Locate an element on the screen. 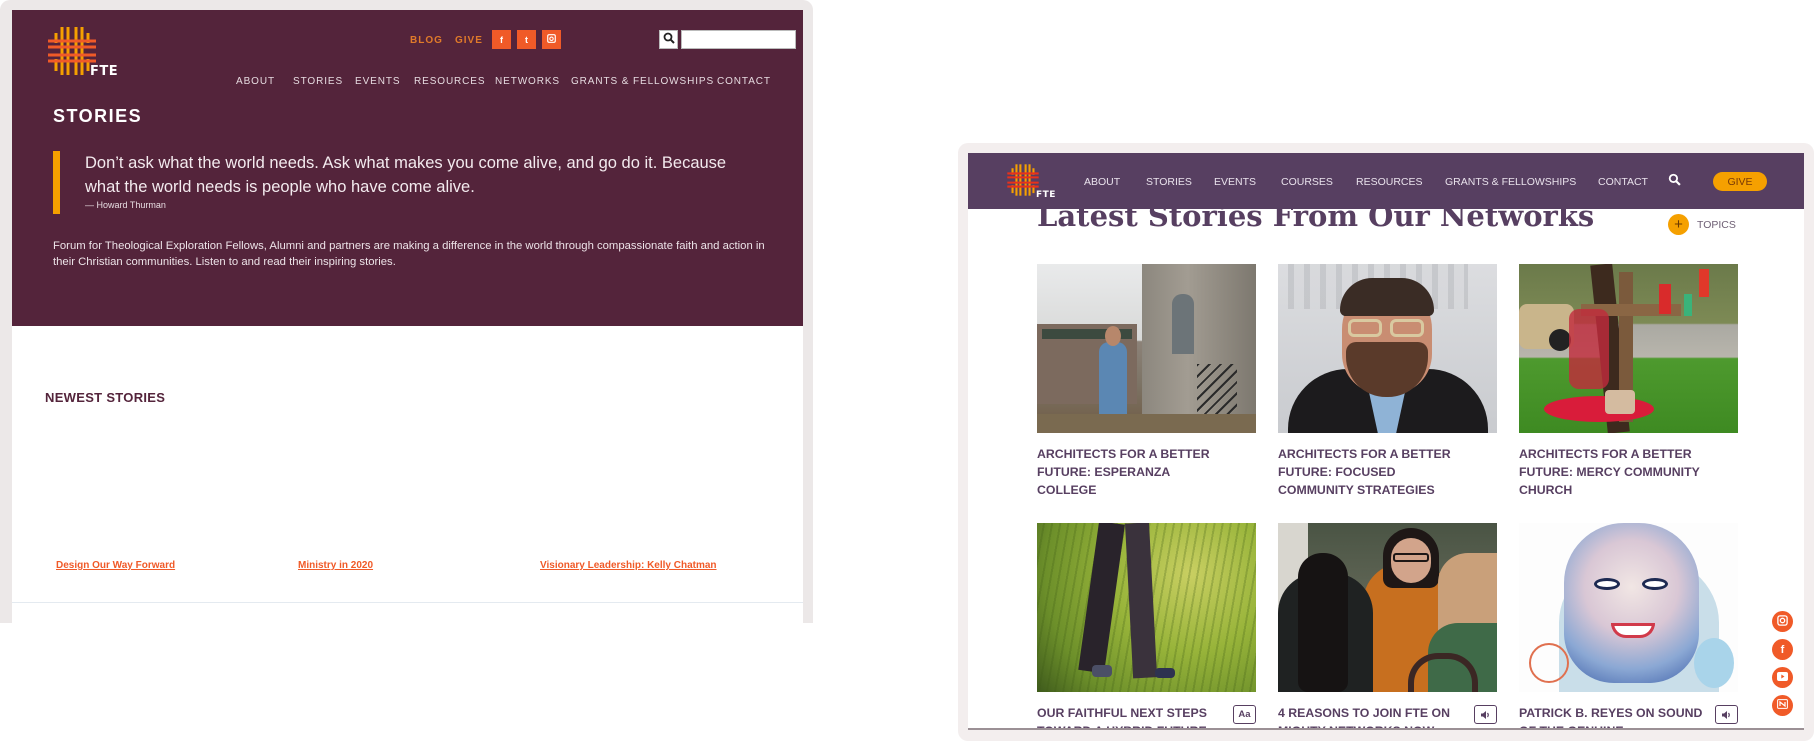  nav-courses: COURSES is located at coordinates (1307, 182).